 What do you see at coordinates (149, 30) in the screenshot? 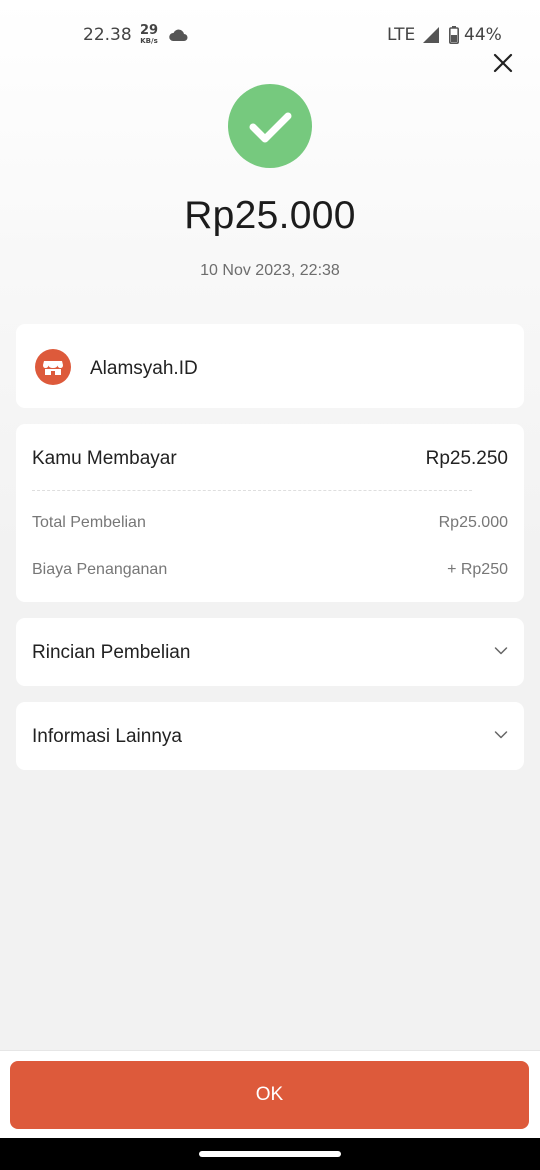
I see `network-speed-value: 29` at bounding box center [149, 30].